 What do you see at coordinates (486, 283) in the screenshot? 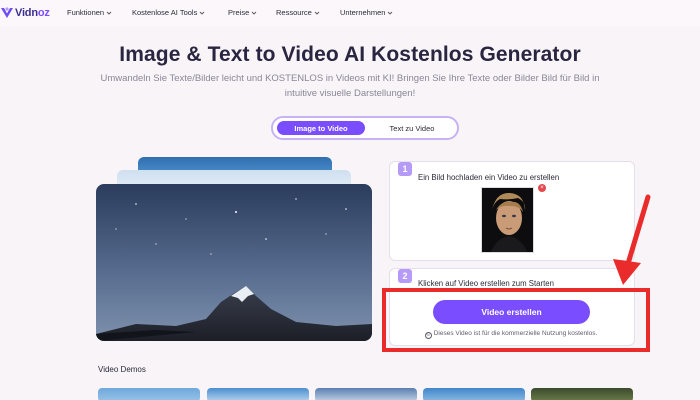
I see `step-text: Klicken auf Video erstellen zum Starten` at bounding box center [486, 283].